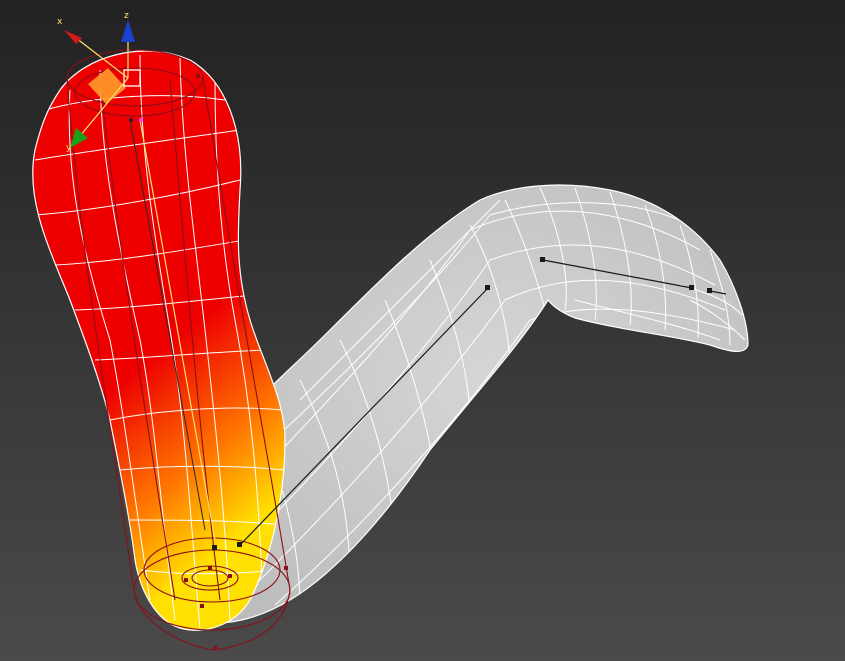 This screenshot has height=661, width=845. Describe the element at coordinates (60, 22) in the screenshot. I see `gizmo-x-label: x` at that location.